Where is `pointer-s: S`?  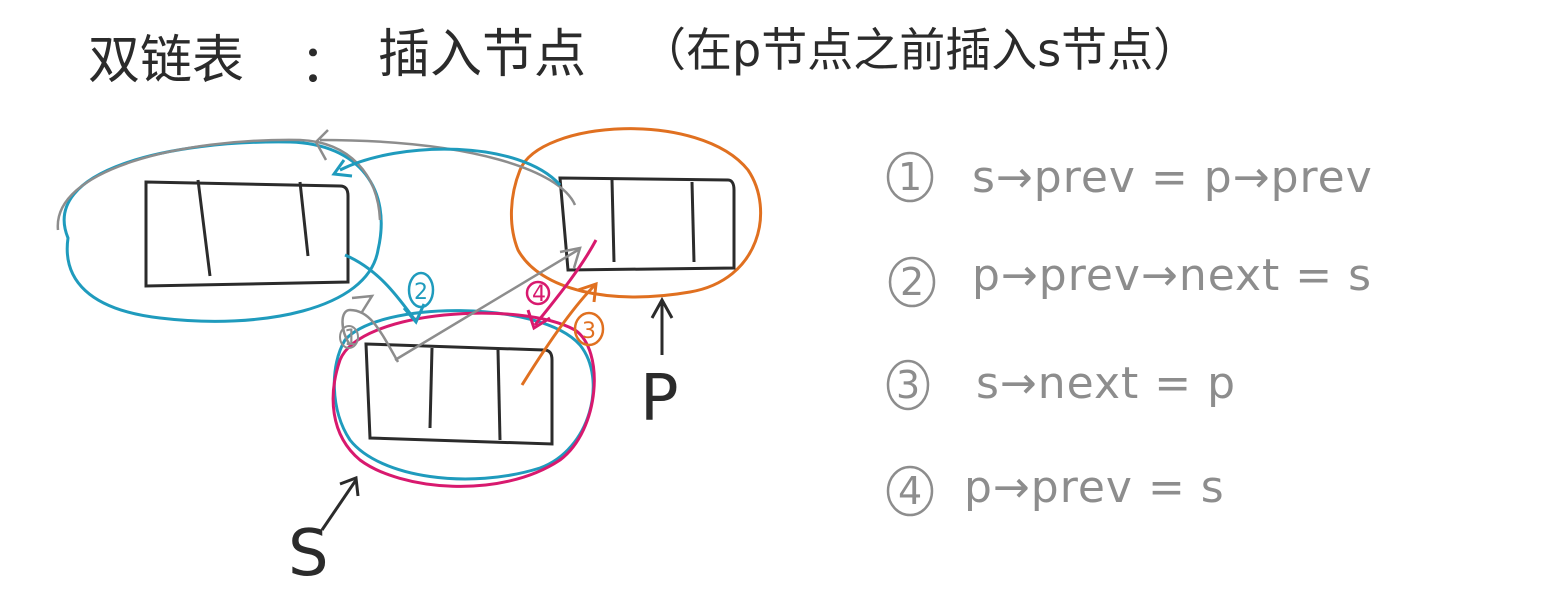
pointer-s: S is located at coordinates (324, 533).